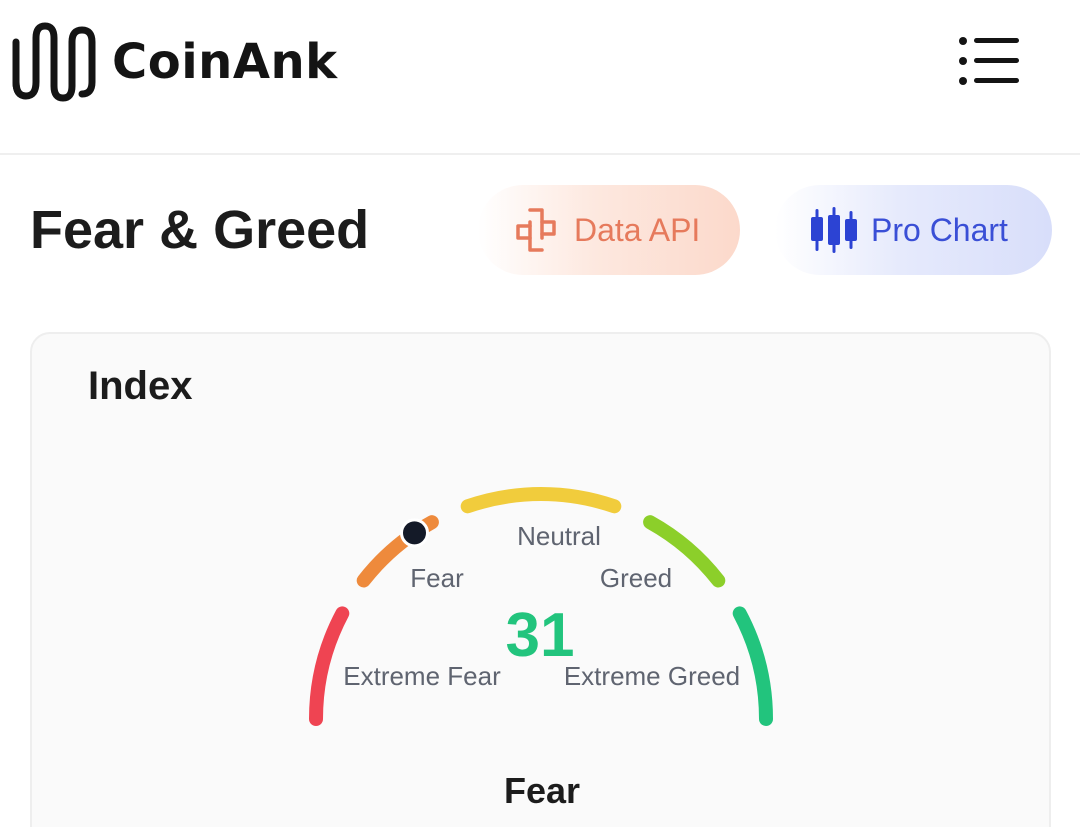  I want to click on index-classification: Fear, so click(542, 790).